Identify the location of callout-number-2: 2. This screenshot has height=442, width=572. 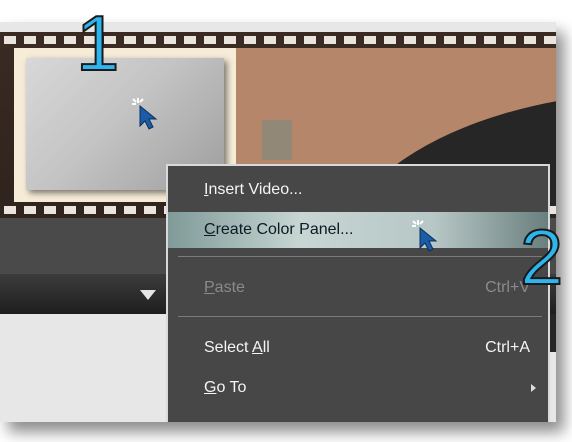
(541, 257).